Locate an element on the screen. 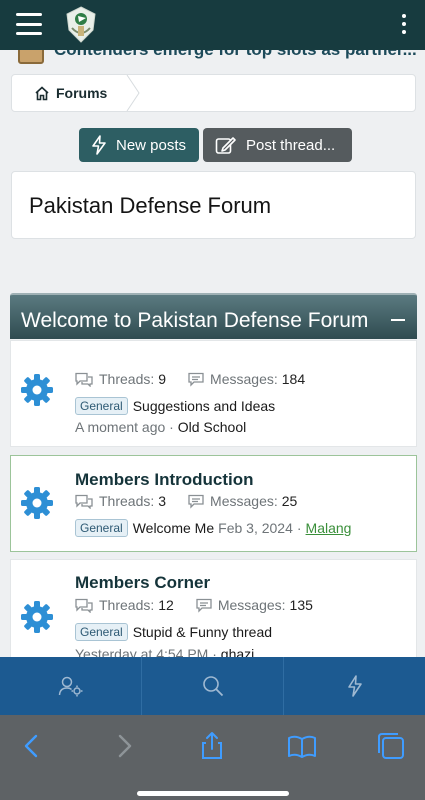 The height and width of the screenshot is (800, 425). search-icon is located at coordinates (212, 686).